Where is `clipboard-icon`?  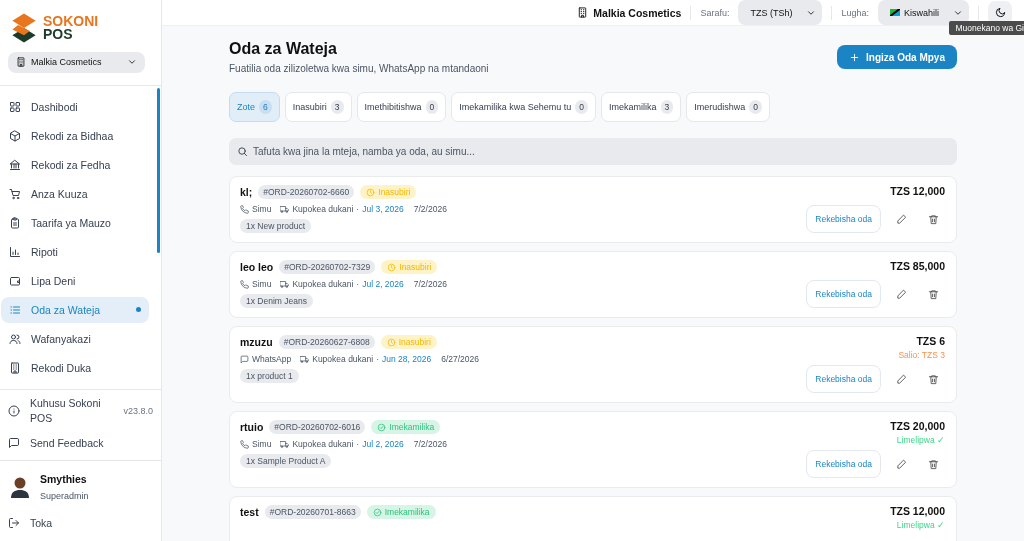
clipboard-icon is located at coordinates (15, 222).